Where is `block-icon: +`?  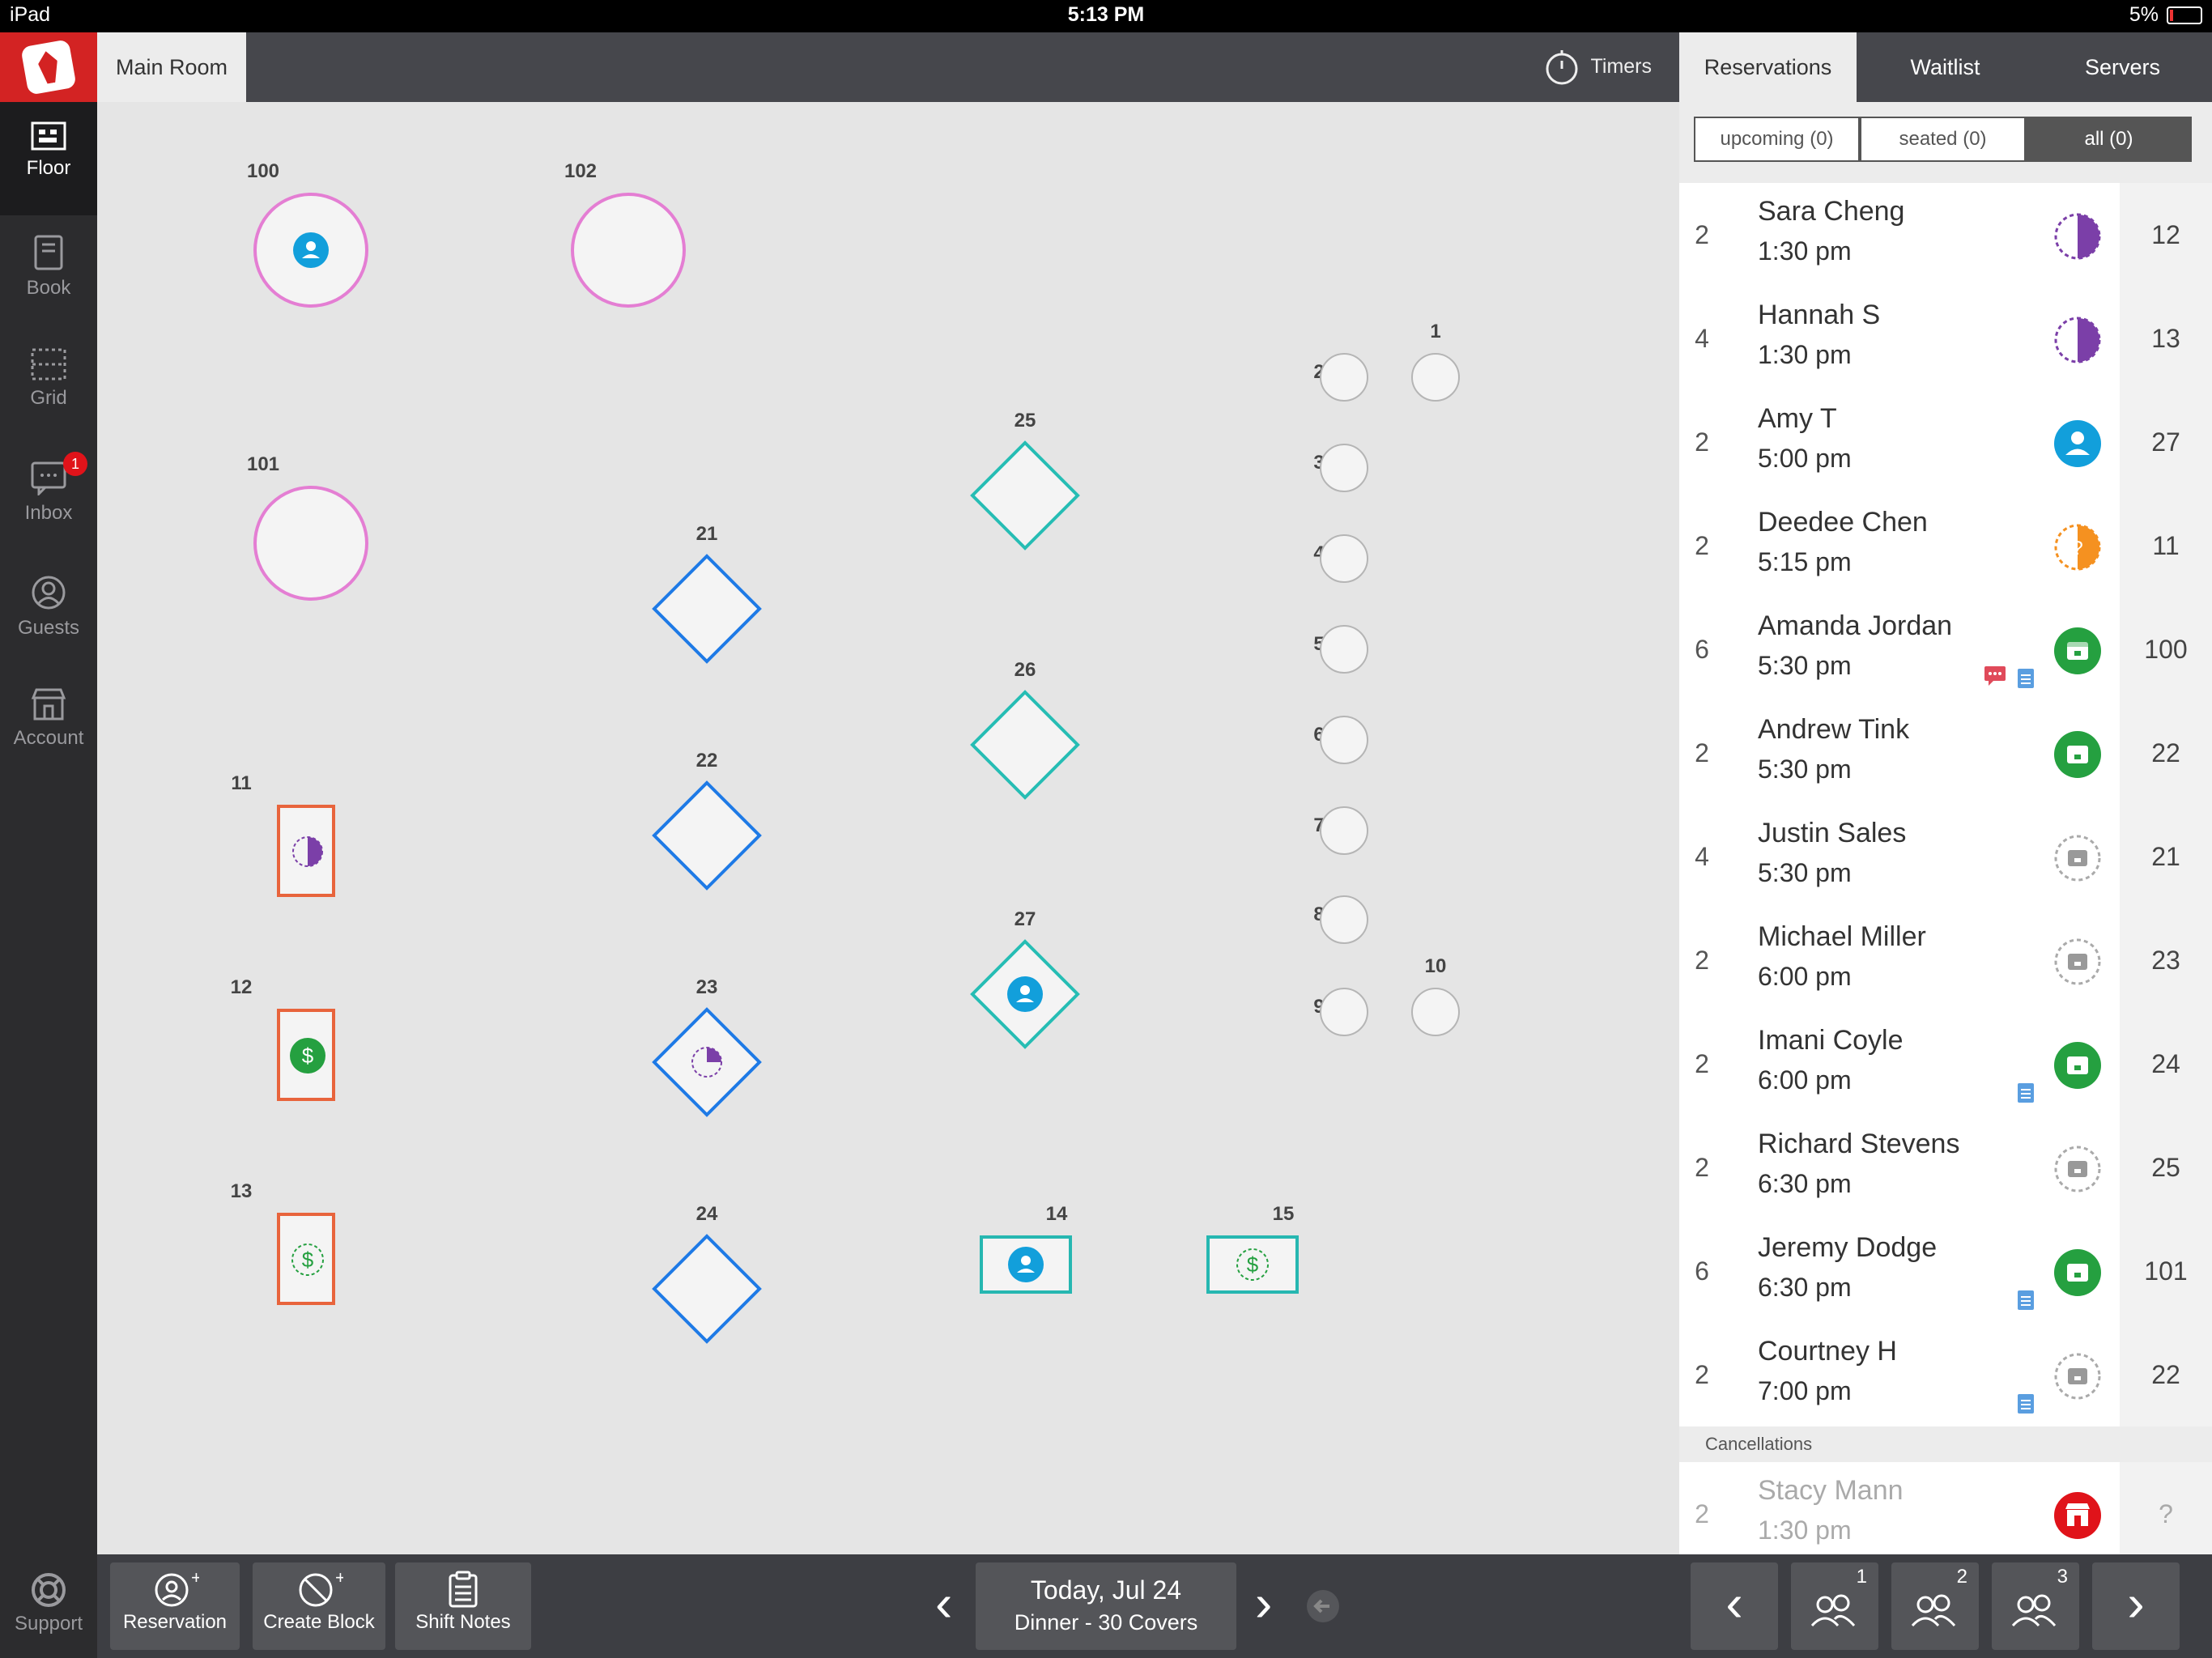
block-icon: + is located at coordinates (321, 1589).